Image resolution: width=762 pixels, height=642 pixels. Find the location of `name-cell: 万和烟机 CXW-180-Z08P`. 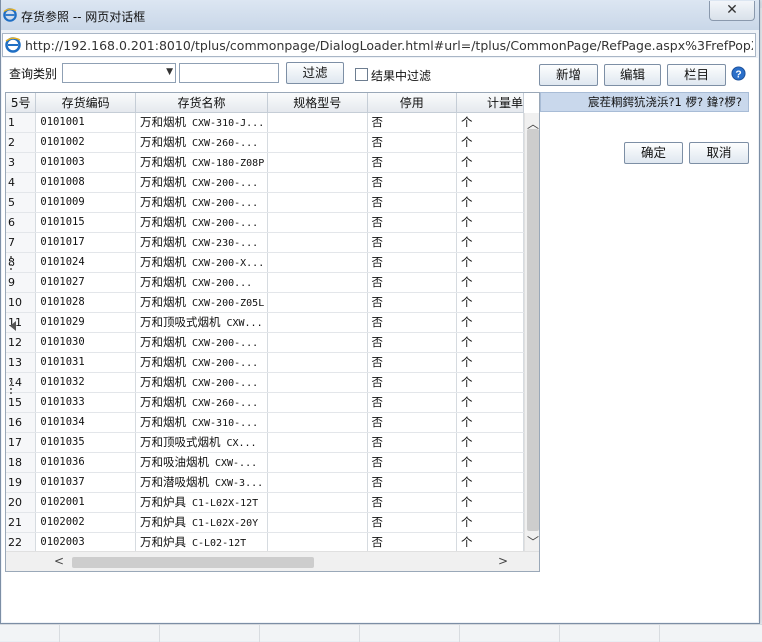

name-cell: 万和烟机 CXW-180-Z08P is located at coordinates (201, 162).